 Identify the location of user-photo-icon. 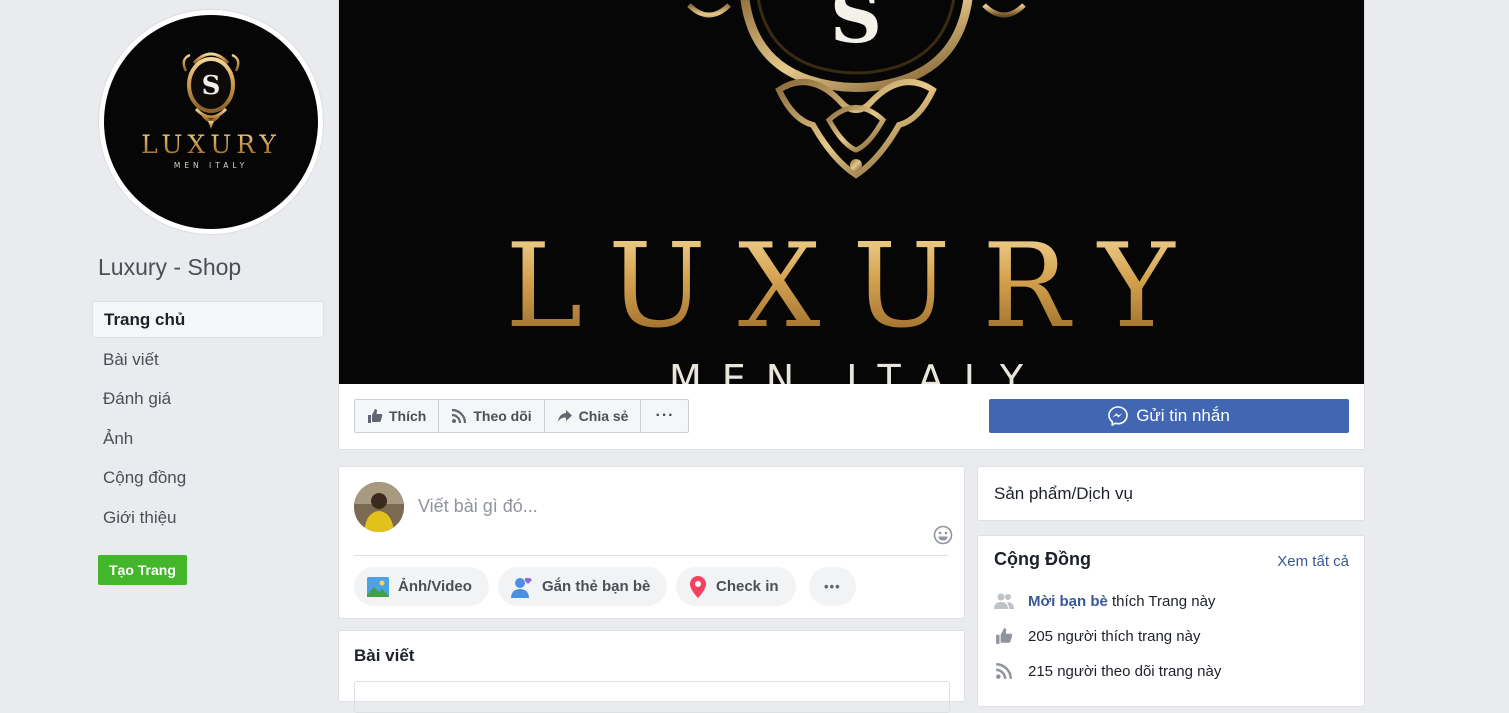
(379, 507).